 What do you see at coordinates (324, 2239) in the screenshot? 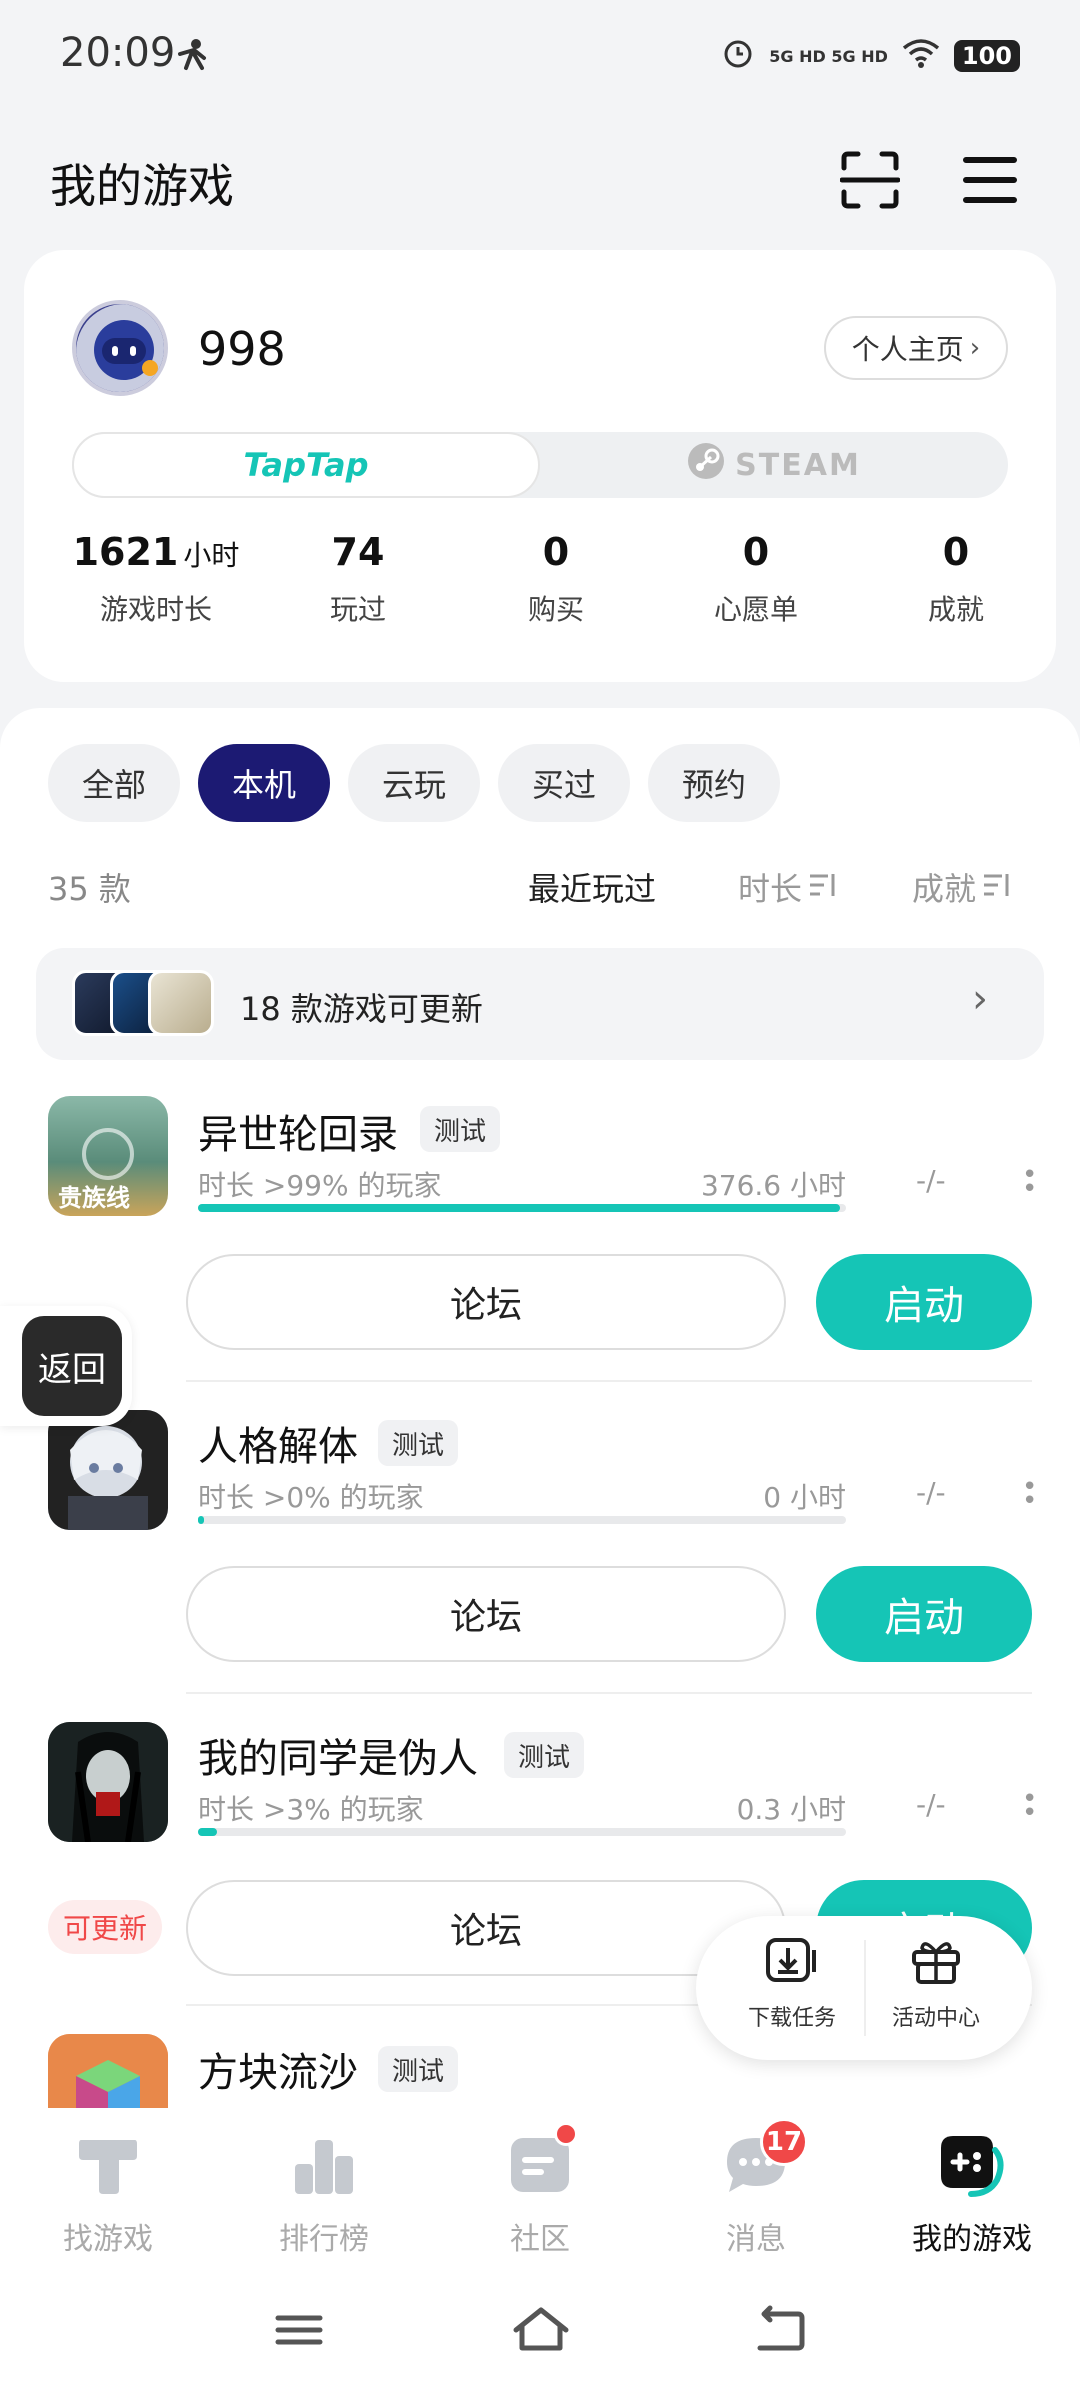
I see `nav-label: 排行榜` at bounding box center [324, 2239].